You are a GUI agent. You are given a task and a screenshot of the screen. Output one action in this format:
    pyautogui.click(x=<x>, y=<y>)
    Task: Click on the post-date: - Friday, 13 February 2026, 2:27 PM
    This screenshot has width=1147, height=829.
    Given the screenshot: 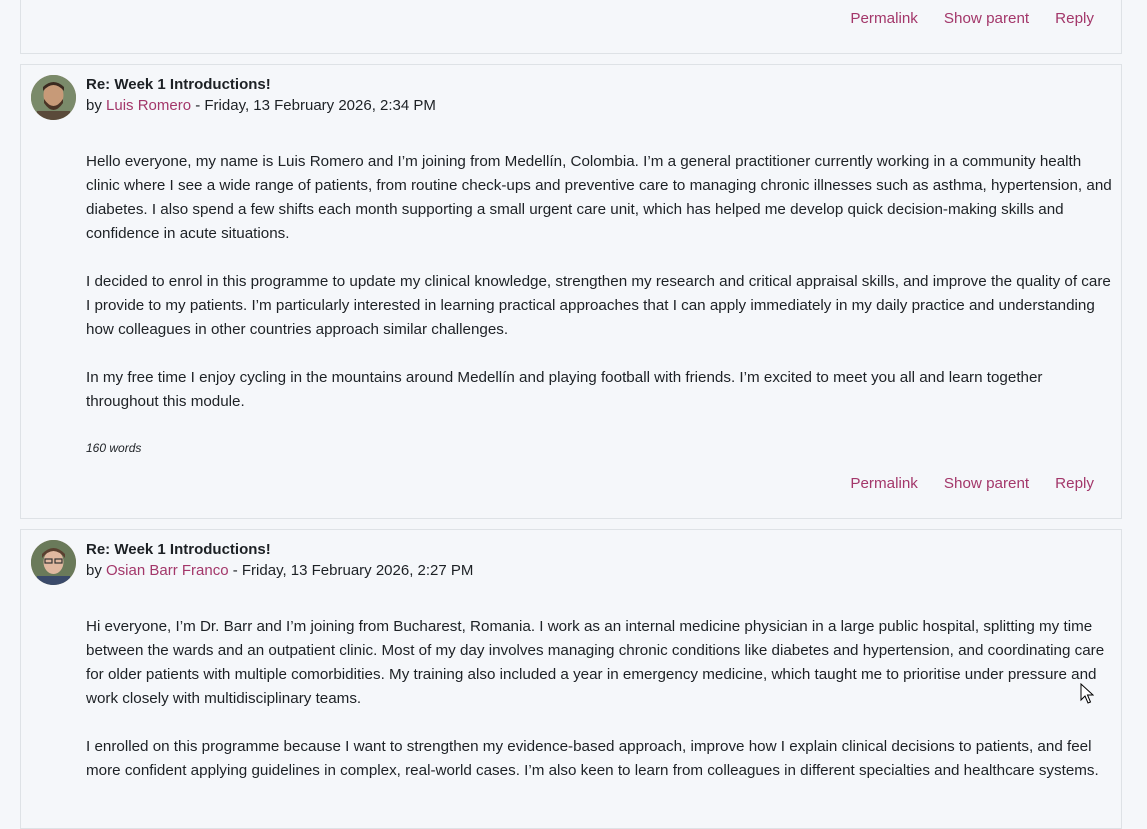 What is the action you would take?
    pyautogui.click(x=353, y=570)
    